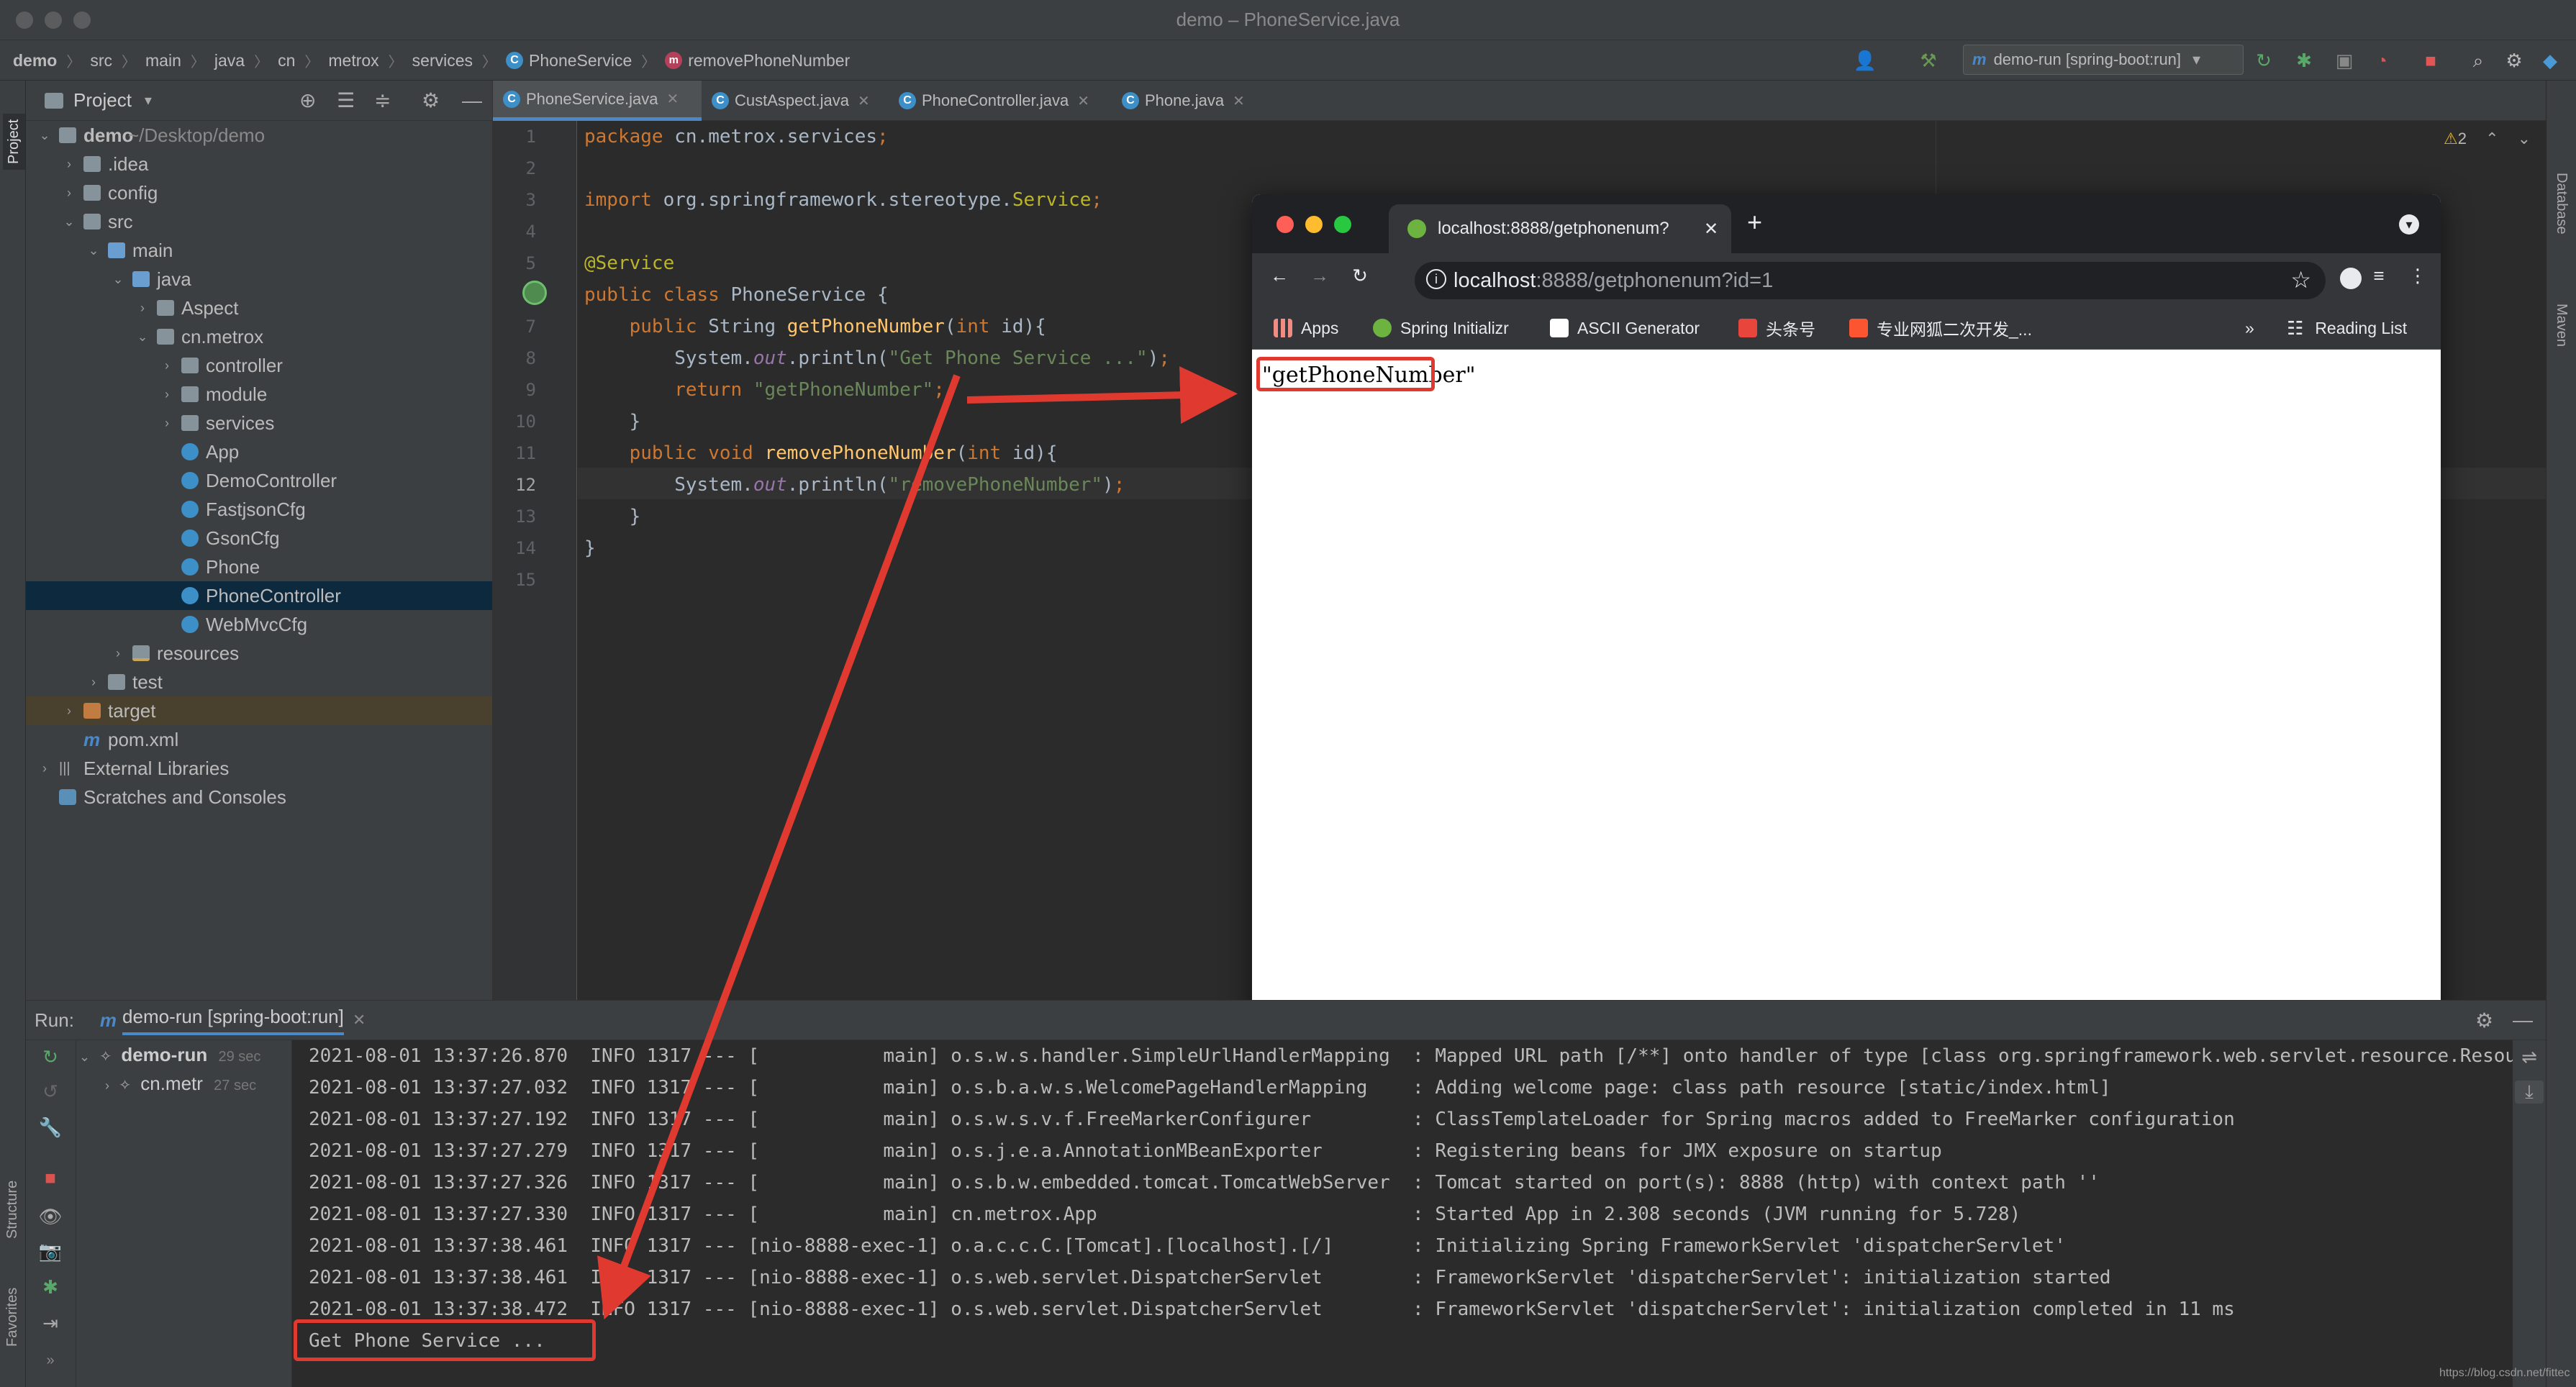  What do you see at coordinates (1102, 395) in the screenshot?
I see `arrow-to-browser` at bounding box center [1102, 395].